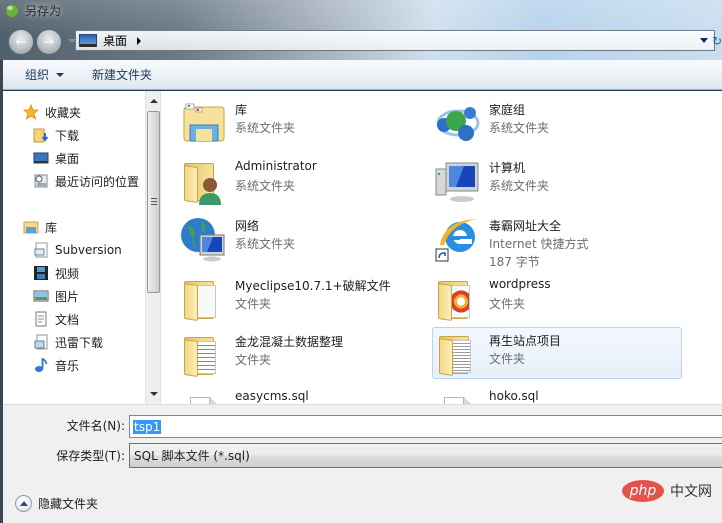  I want to click on item-type: Internet 快捷方式, so click(539, 244).